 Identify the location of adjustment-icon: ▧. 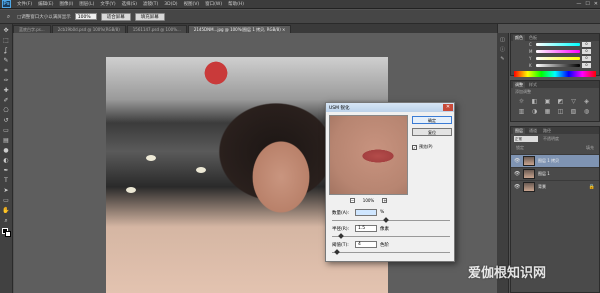
(573, 111).